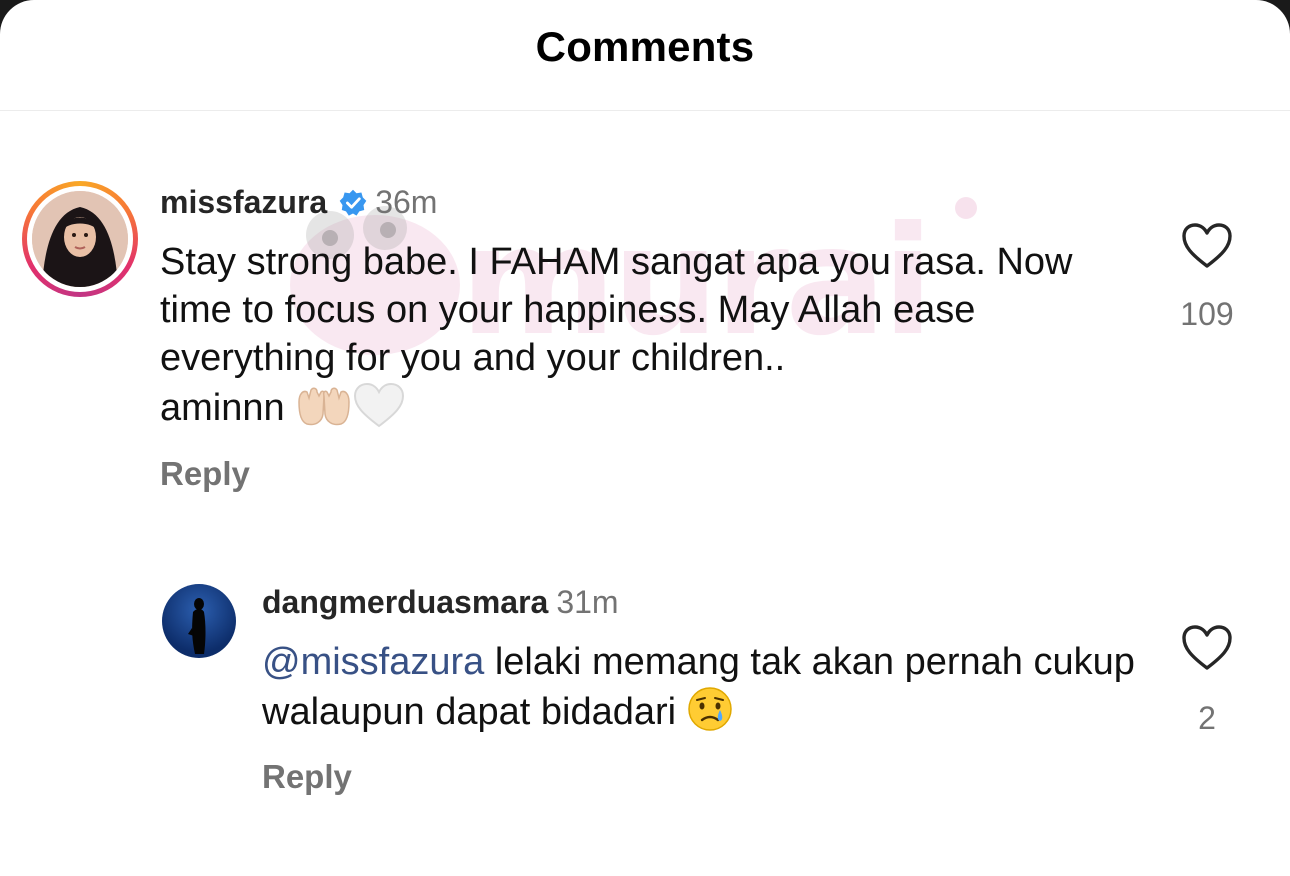  I want to click on palms-up-together-icon, so click(324, 413).